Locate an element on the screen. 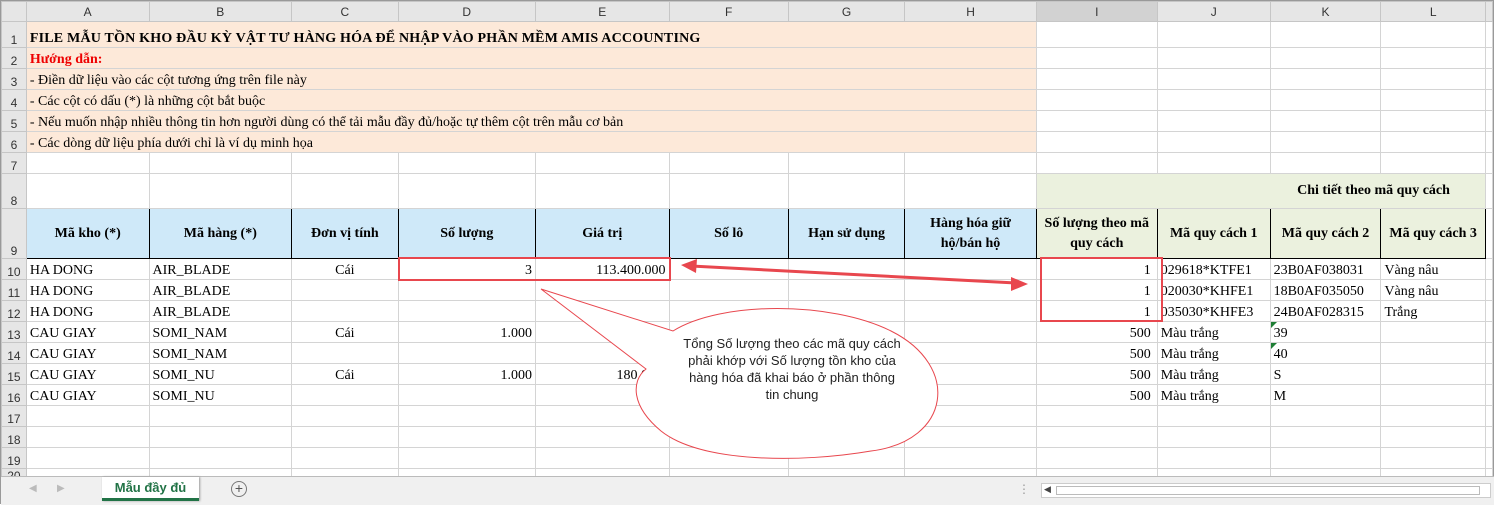 The image size is (1494, 505). row-header-15: 15 is located at coordinates (14, 374).